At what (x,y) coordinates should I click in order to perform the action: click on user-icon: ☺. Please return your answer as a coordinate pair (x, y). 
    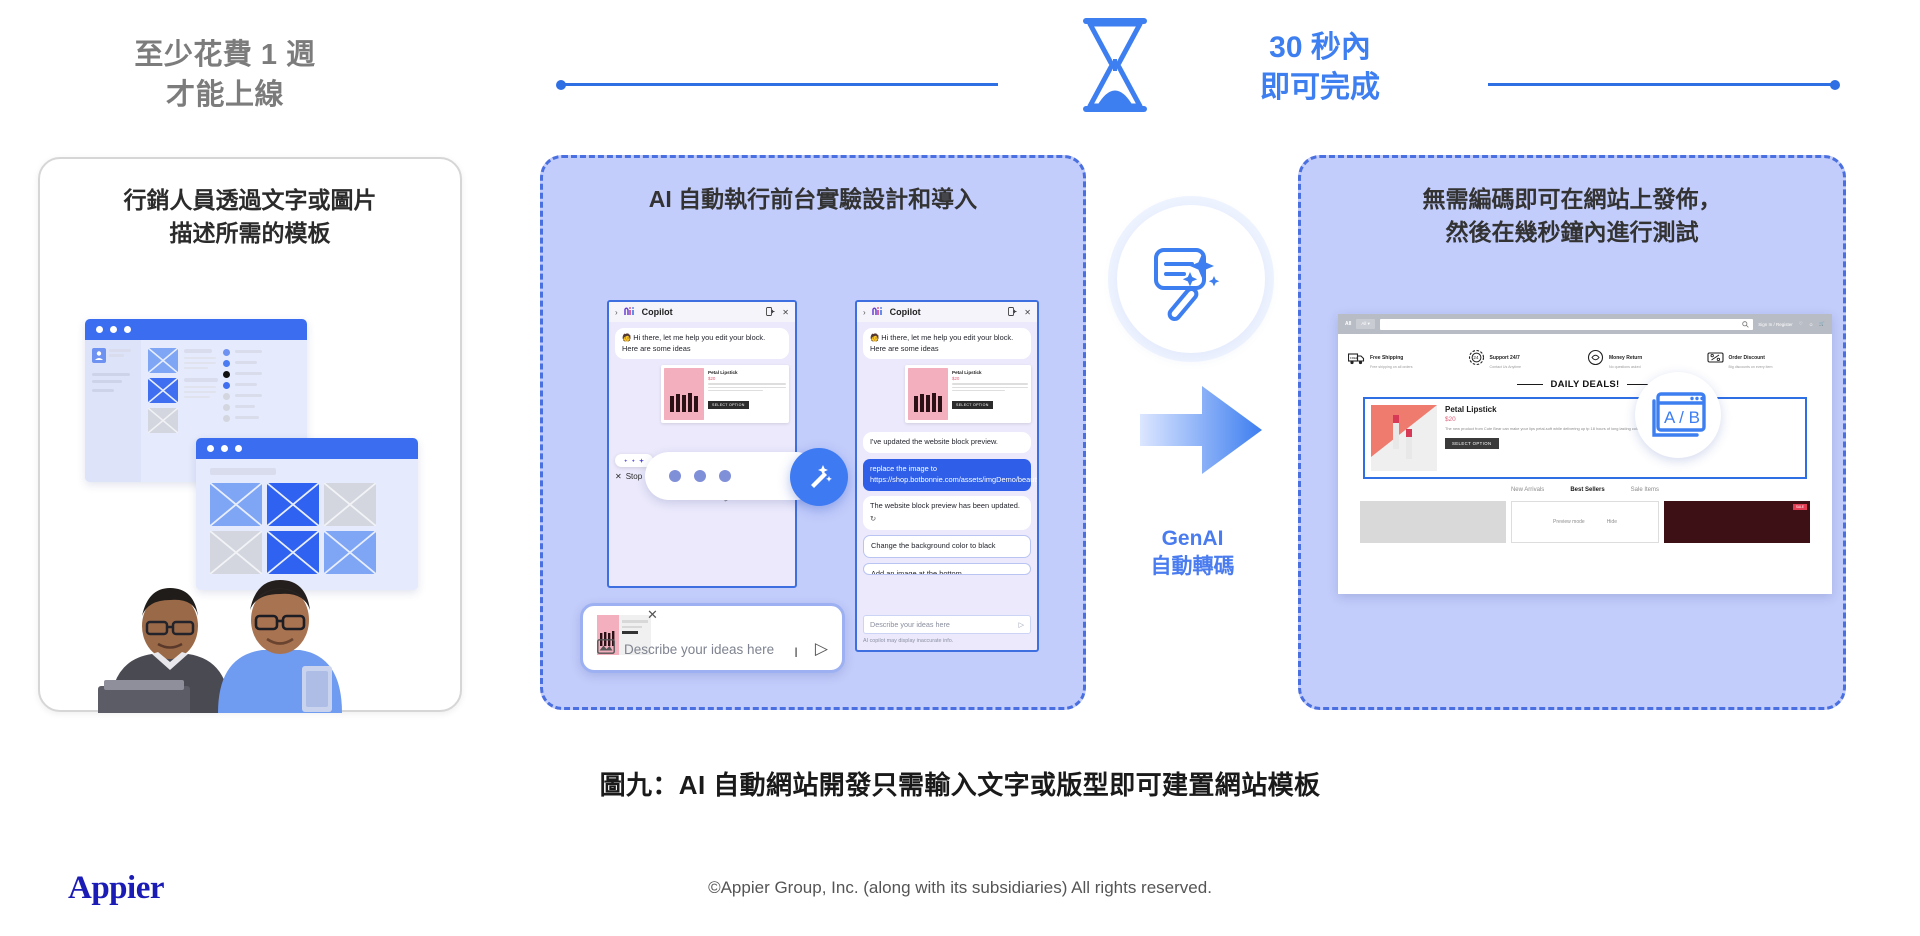
    Looking at the image, I should click on (1811, 324).